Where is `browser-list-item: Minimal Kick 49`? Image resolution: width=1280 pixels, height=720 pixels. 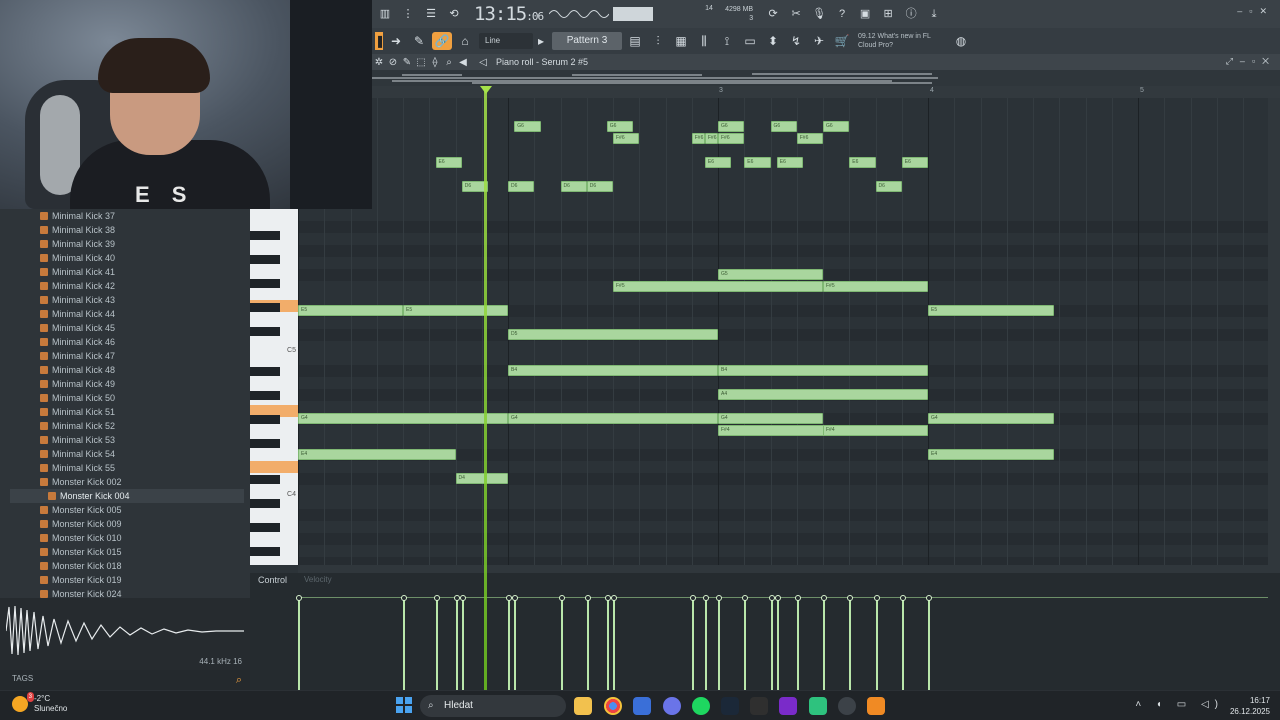 browser-list-item: Minimal Kick 49 is located at coordinates (77, 384).